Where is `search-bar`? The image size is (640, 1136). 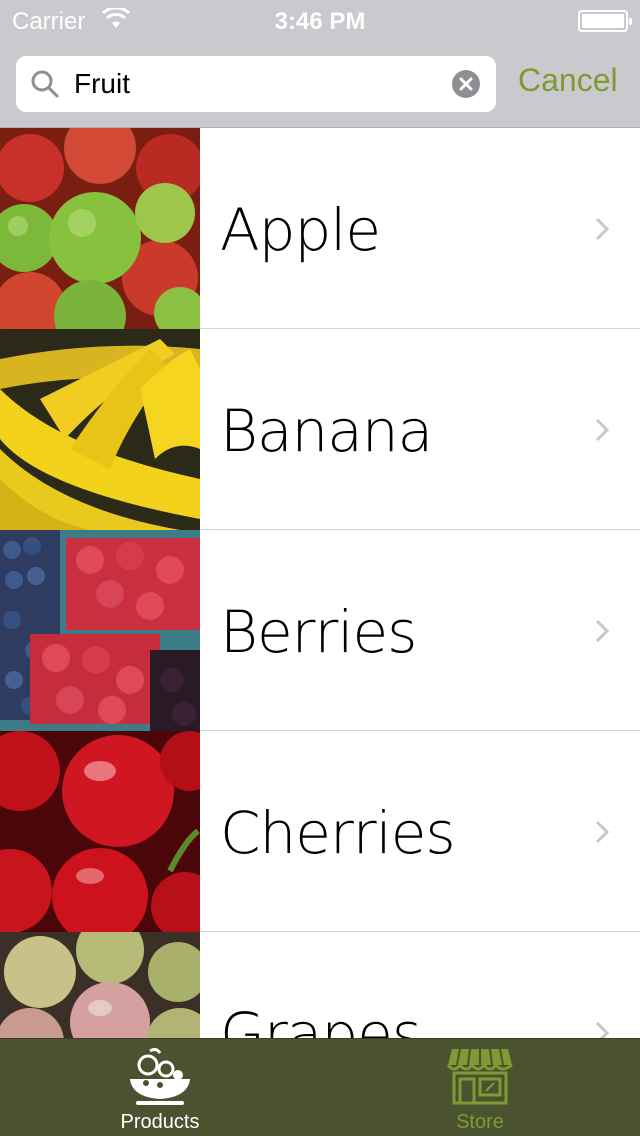 search-bar is located at coordinates (256, 84).